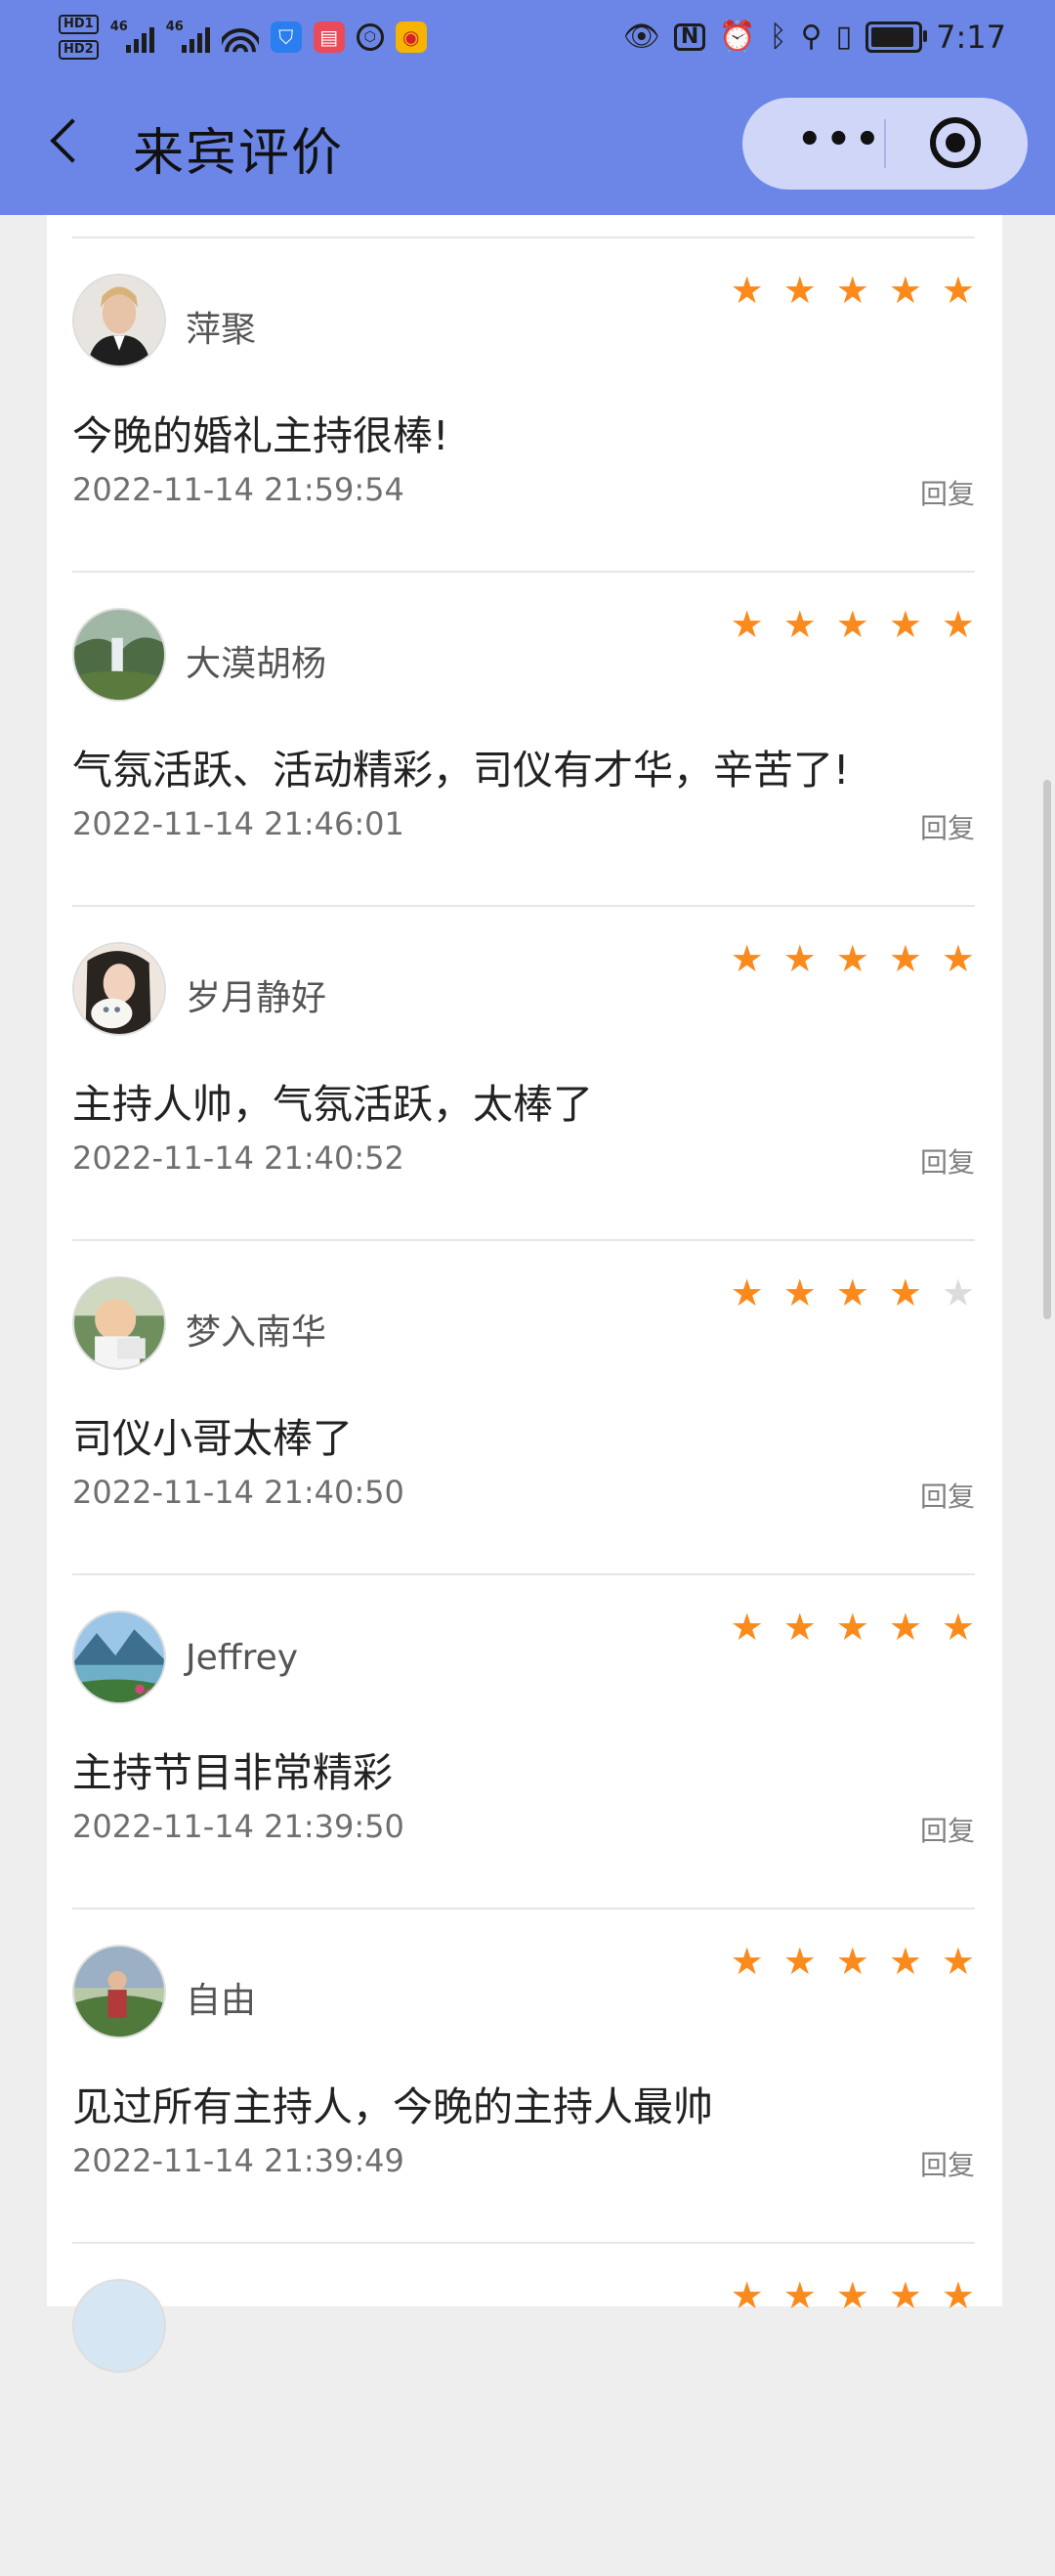 The width and height of the screenshot is (1055, 2576). Describe the element at coordinates (370, 37) in the screenshot. I see `hexagon-icon: ⬡` at that location.